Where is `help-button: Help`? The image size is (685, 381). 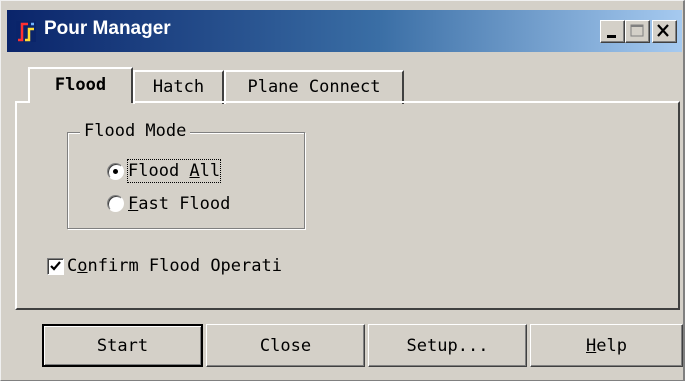 help-button: Help is located at coordinates (606, 345).